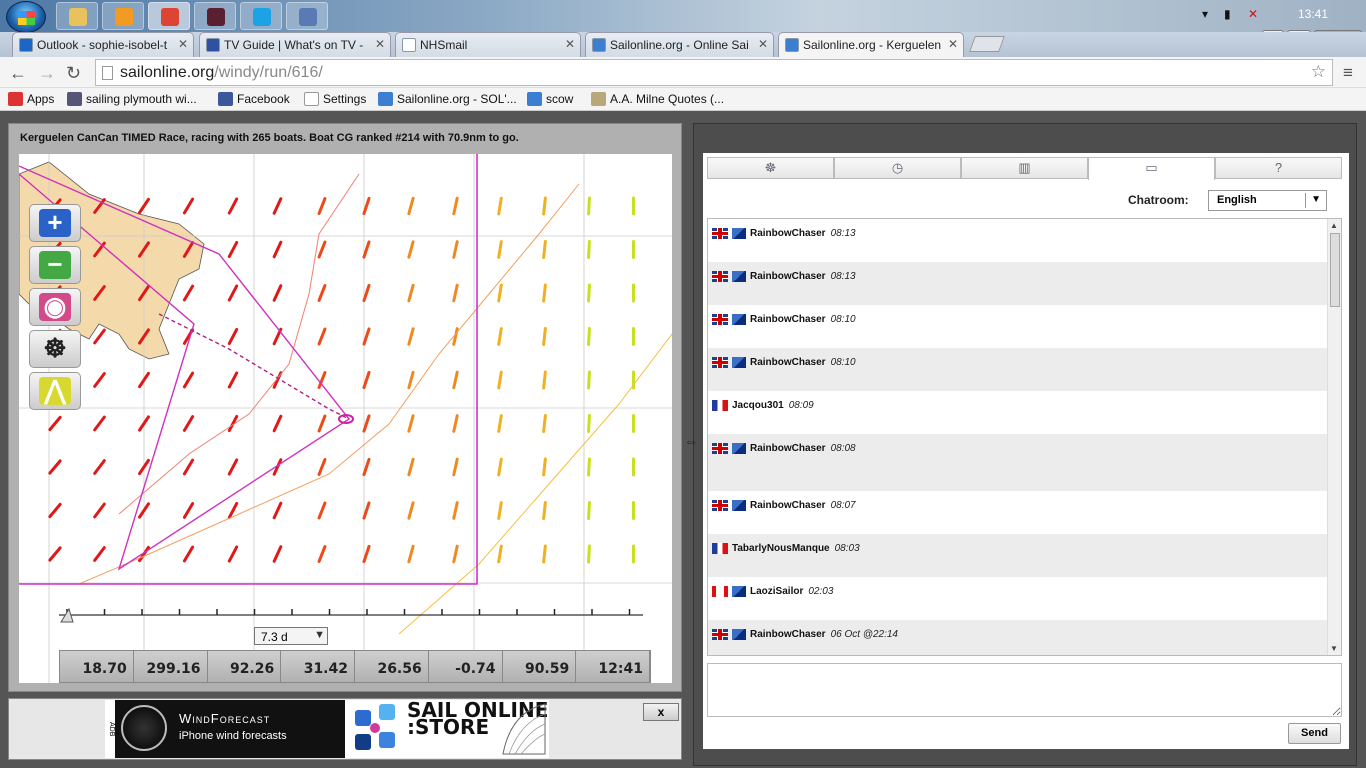 The image size is (1366, 768). What do you see at coordinates (1348, 73) in the screenshot?
I see `browser-menu-icon: ≡` at bounding box center [1348, 73].